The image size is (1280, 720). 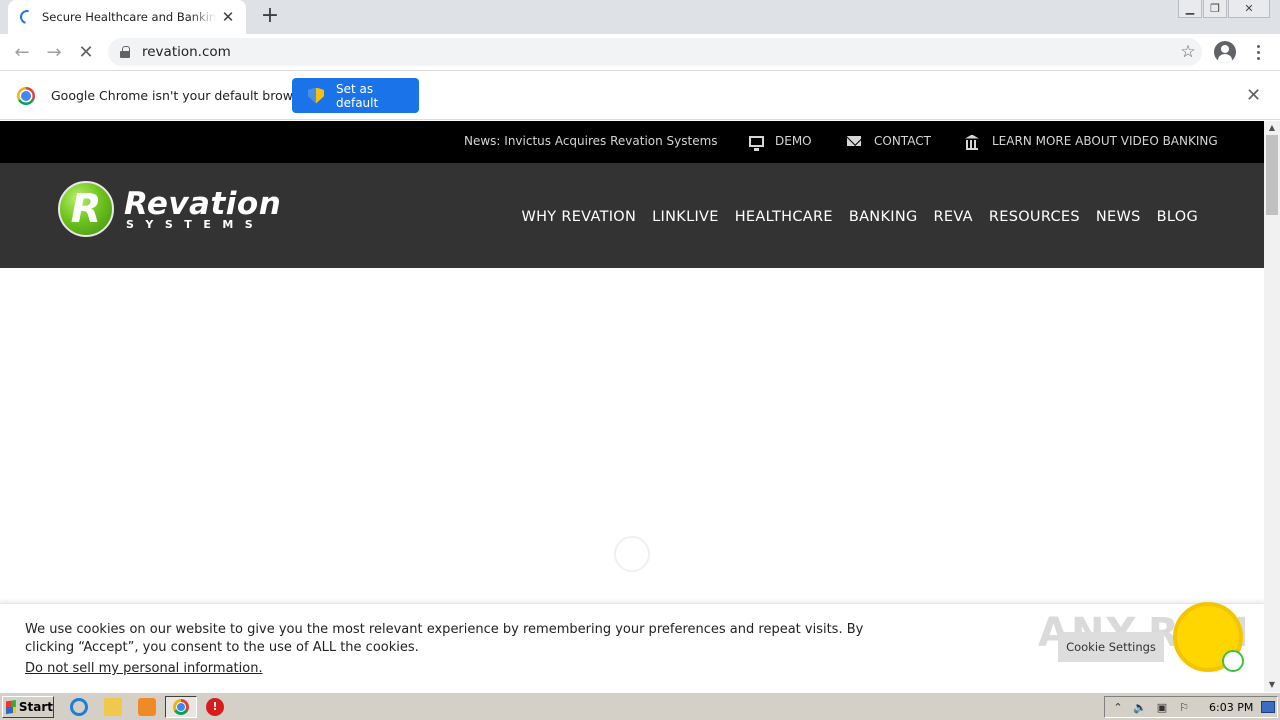 What do you see at coordinates (1111, 647) in the screenshot?
I see `cookie-settings-button: Cookie Settings` at bounding box center [1111, 647].